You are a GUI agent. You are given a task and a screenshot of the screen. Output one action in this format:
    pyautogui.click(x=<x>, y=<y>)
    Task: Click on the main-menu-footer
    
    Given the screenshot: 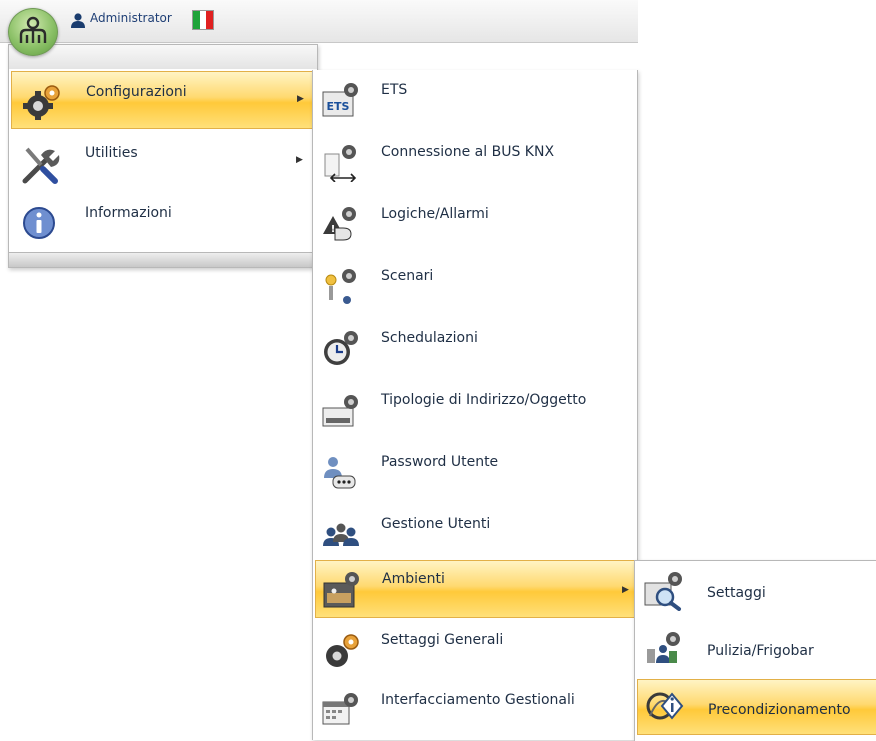 What is the action you would take?
    pyautogui.click(x=163, y=259)
    